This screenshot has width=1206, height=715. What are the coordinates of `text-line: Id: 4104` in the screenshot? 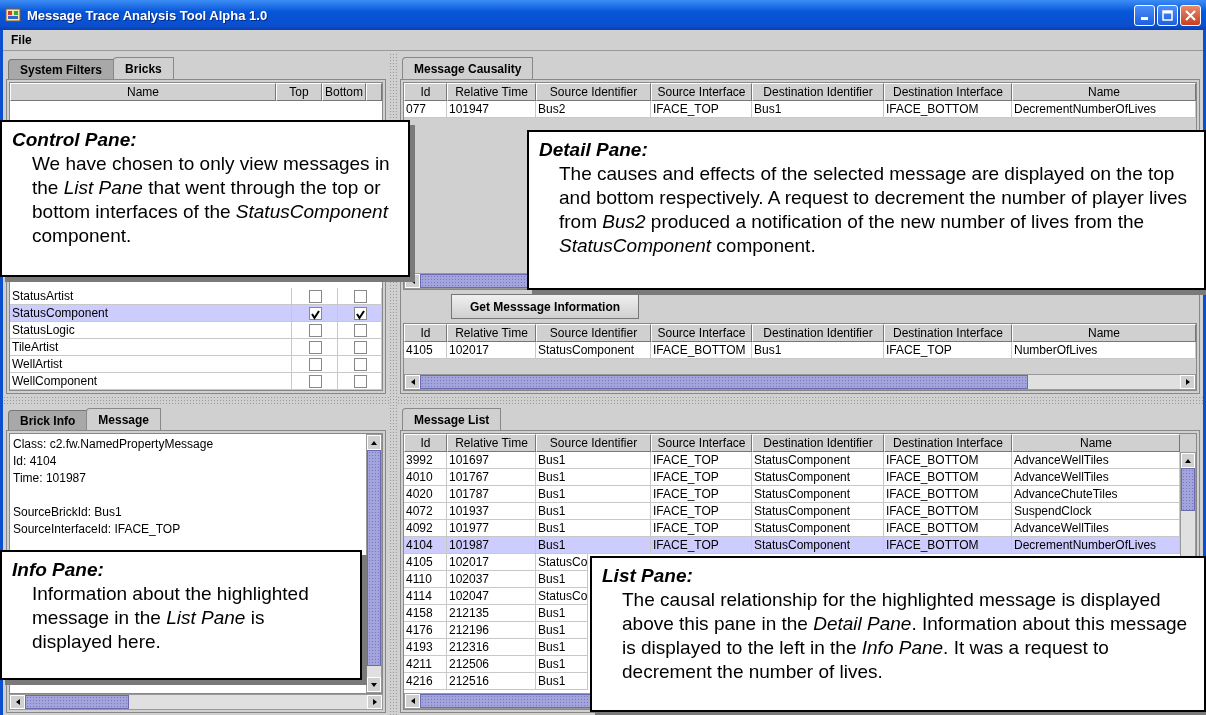 It's located at (35, 461).